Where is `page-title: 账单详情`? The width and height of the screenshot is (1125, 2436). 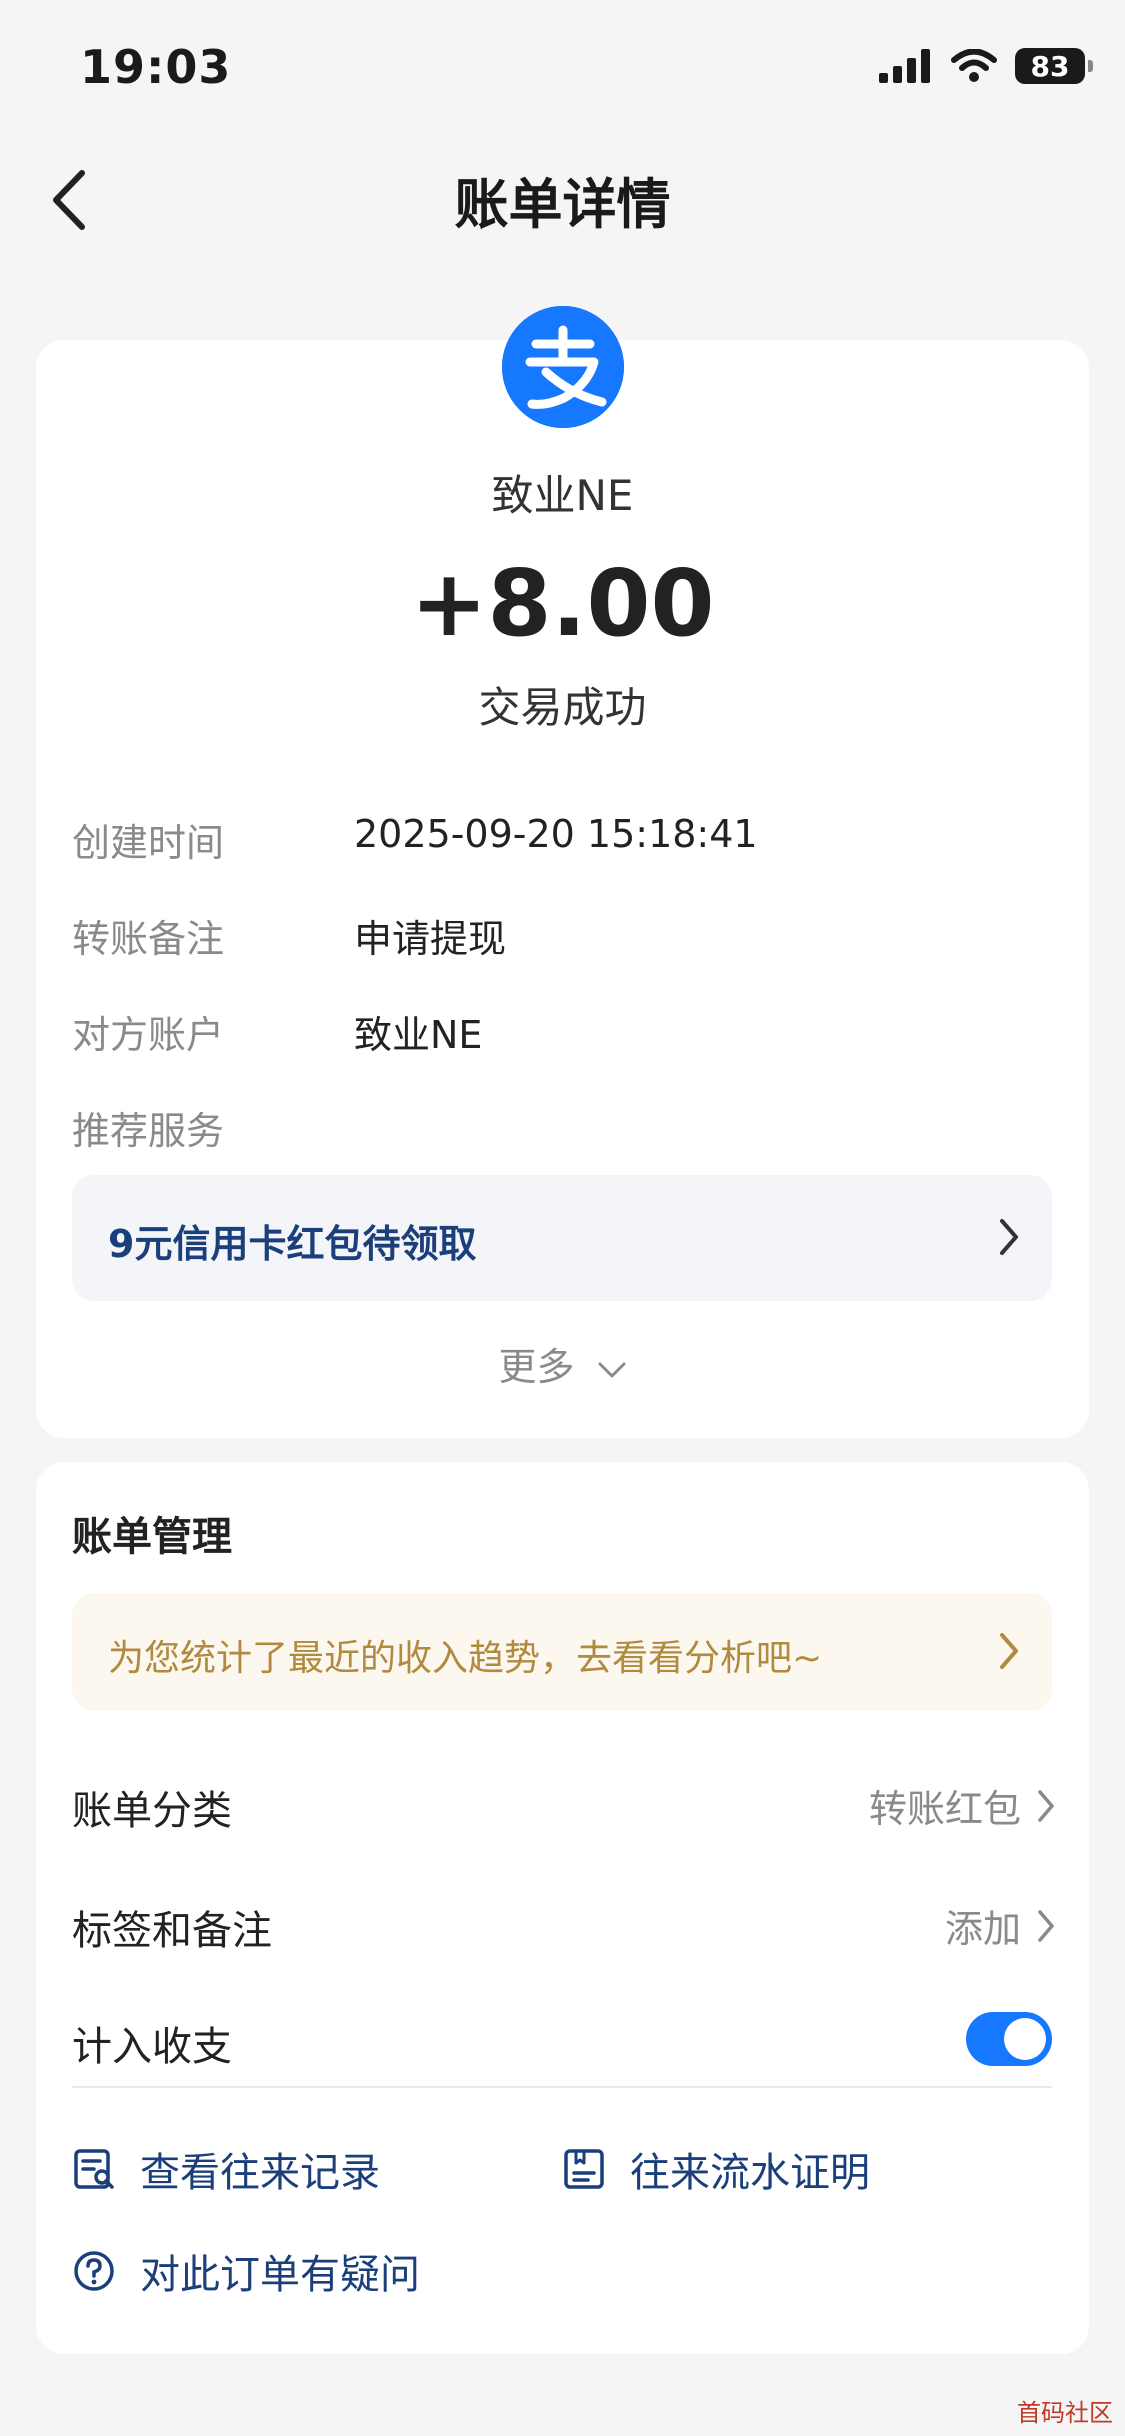
page-title: 账单详情 is located at coordinates (562, 204).